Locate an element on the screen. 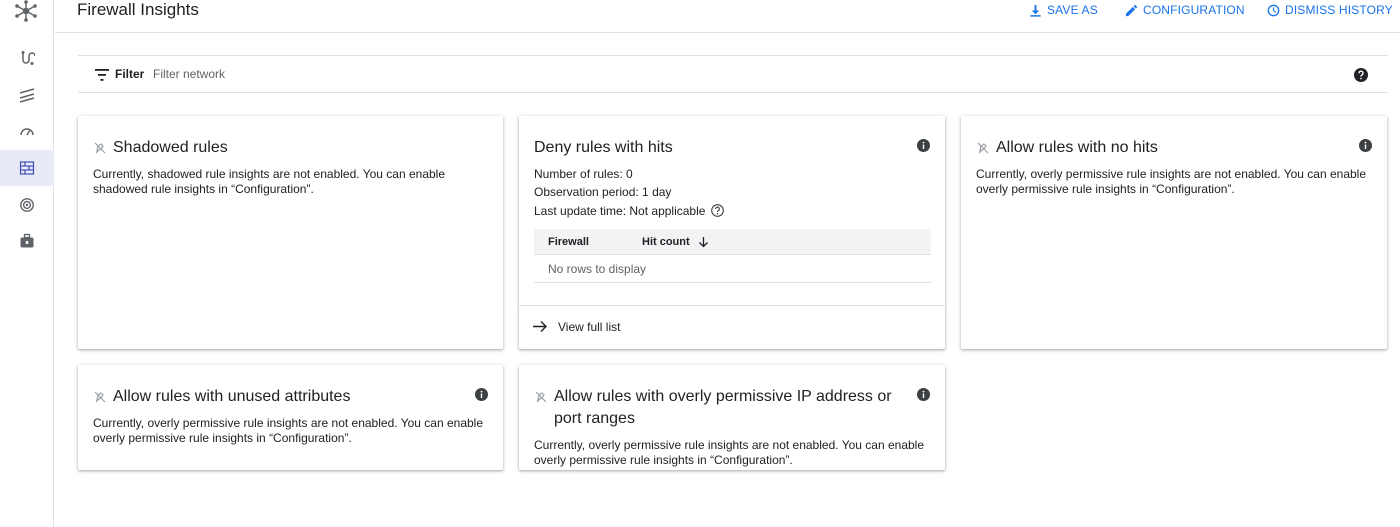  help-outline-icon is located at coordinates (718, 210).